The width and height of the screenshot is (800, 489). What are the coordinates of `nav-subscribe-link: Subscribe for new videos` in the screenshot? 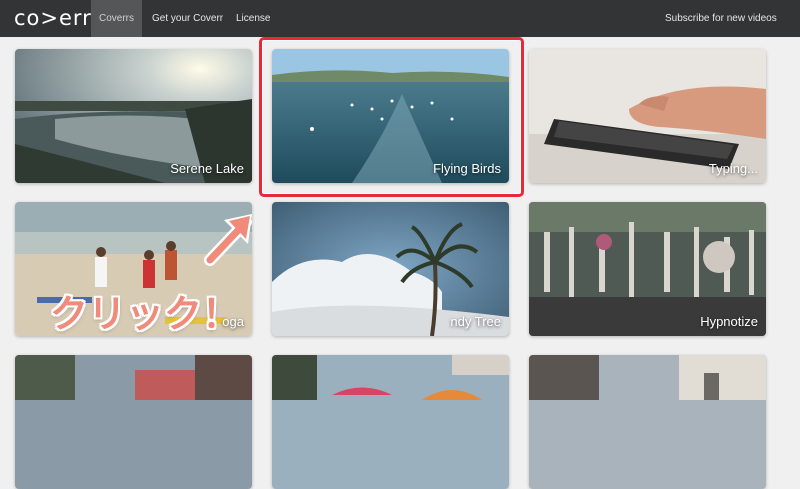 It's located at (721, 18).